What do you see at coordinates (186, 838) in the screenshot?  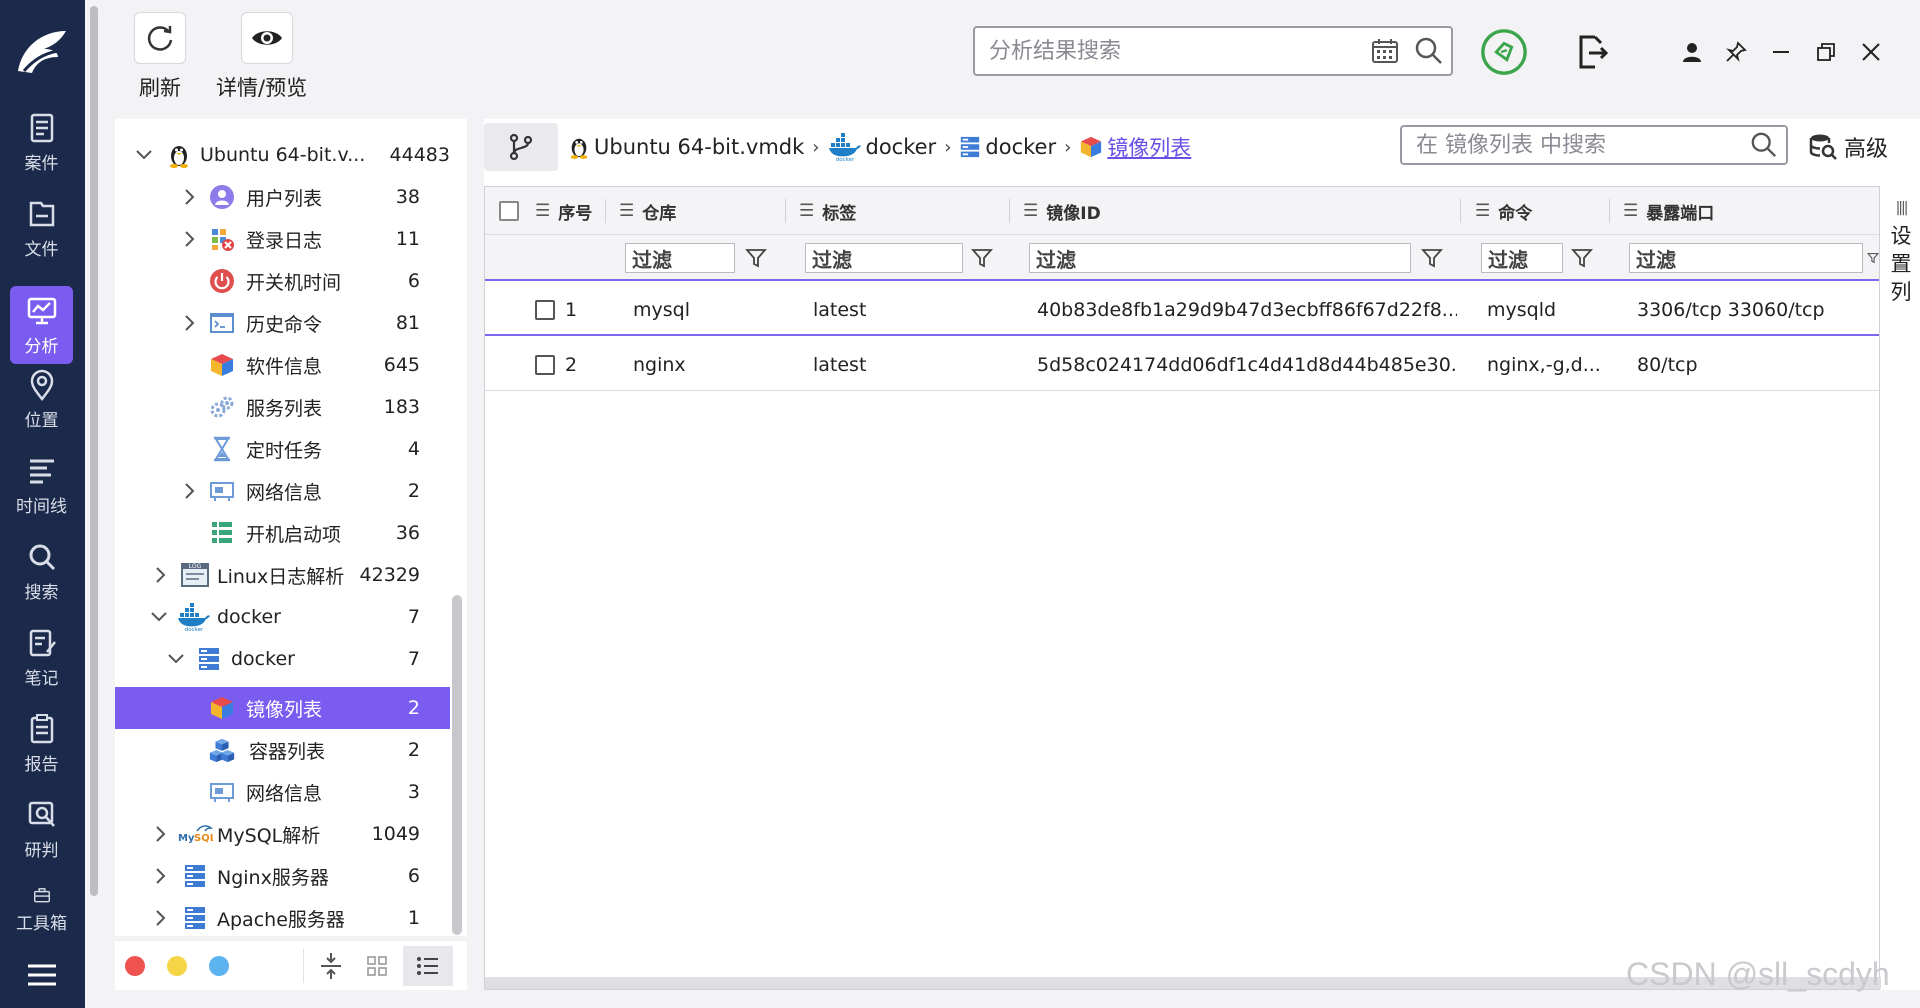 I see `svg-text: My` at bounding box center [186, 838].